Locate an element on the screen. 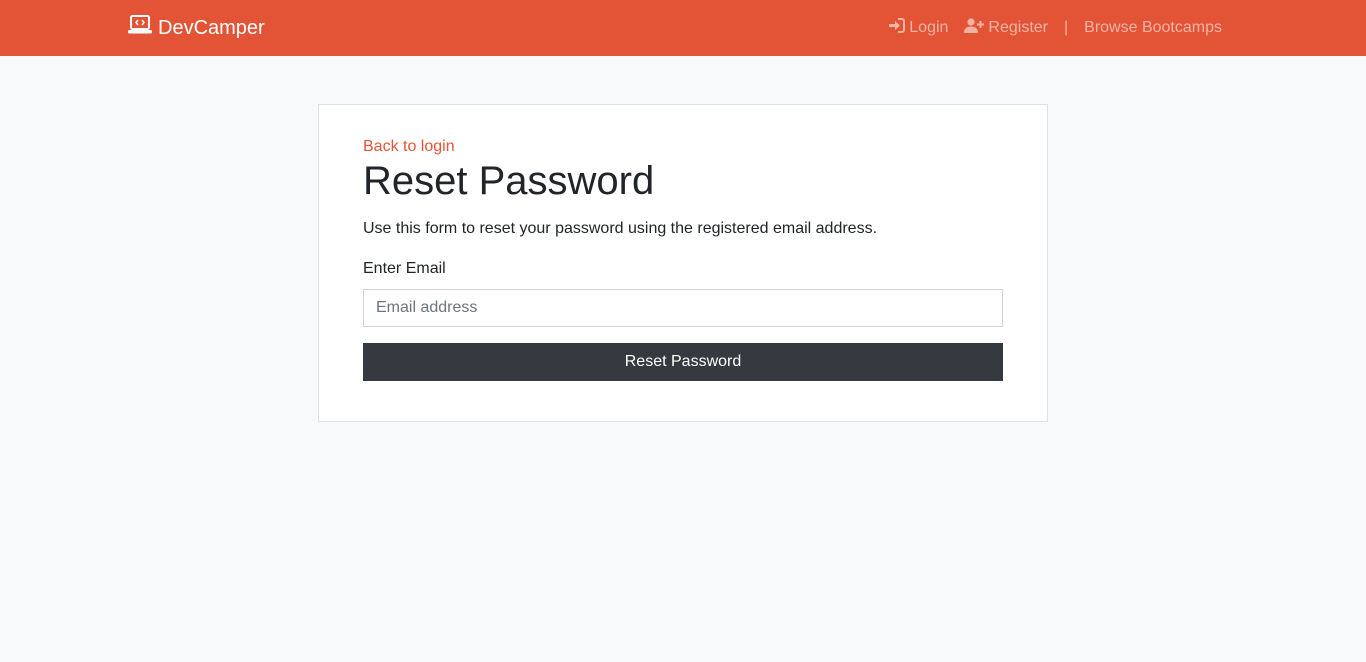 The width and height of the screenshot is (1366, 662). browse-bootcamps-link: Browse Bootcamps is located at coordinates (1153, 28).